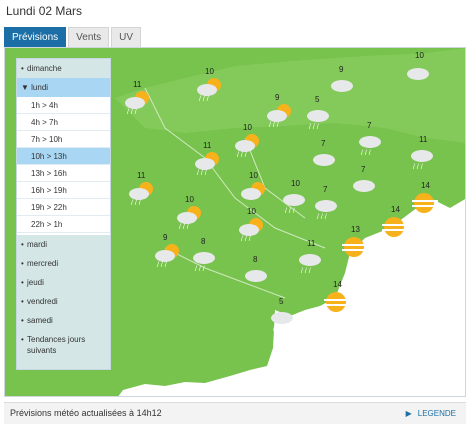  What do you see at coordinates (63, 139) in the screenshot?
I see `time-slot: 7h > 10h` at bounding box center [63, 139].